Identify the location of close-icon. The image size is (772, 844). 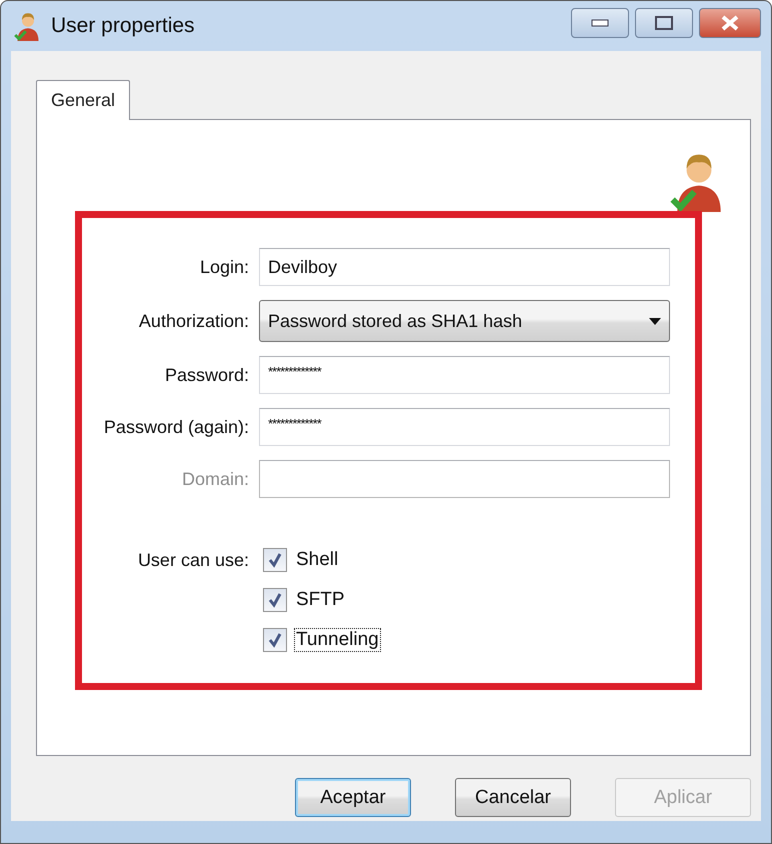
(730, 23).